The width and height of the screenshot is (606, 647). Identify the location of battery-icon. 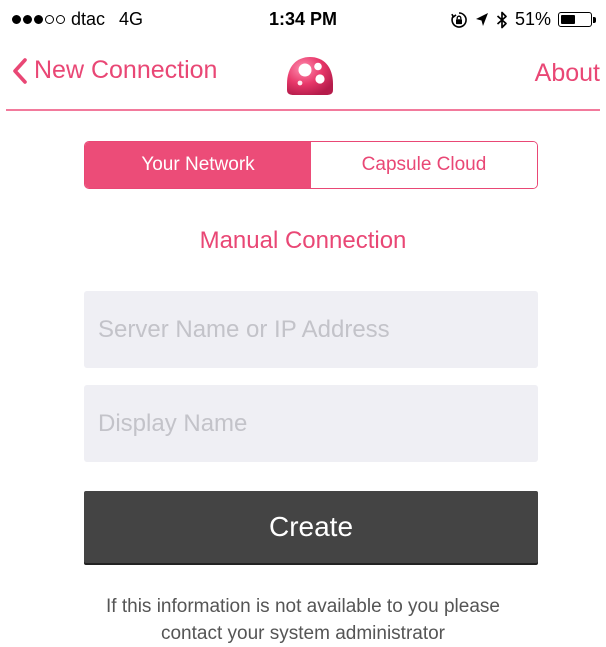
(575, 19).